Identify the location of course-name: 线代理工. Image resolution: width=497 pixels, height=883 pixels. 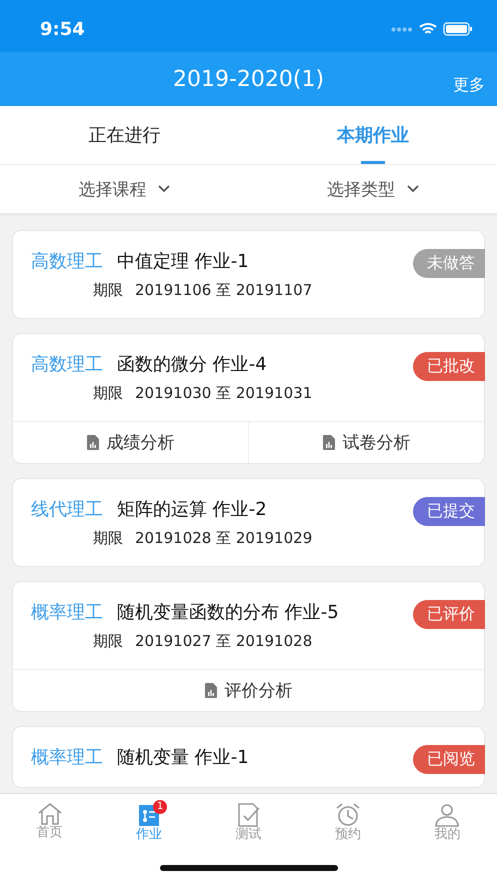
(67, 509).